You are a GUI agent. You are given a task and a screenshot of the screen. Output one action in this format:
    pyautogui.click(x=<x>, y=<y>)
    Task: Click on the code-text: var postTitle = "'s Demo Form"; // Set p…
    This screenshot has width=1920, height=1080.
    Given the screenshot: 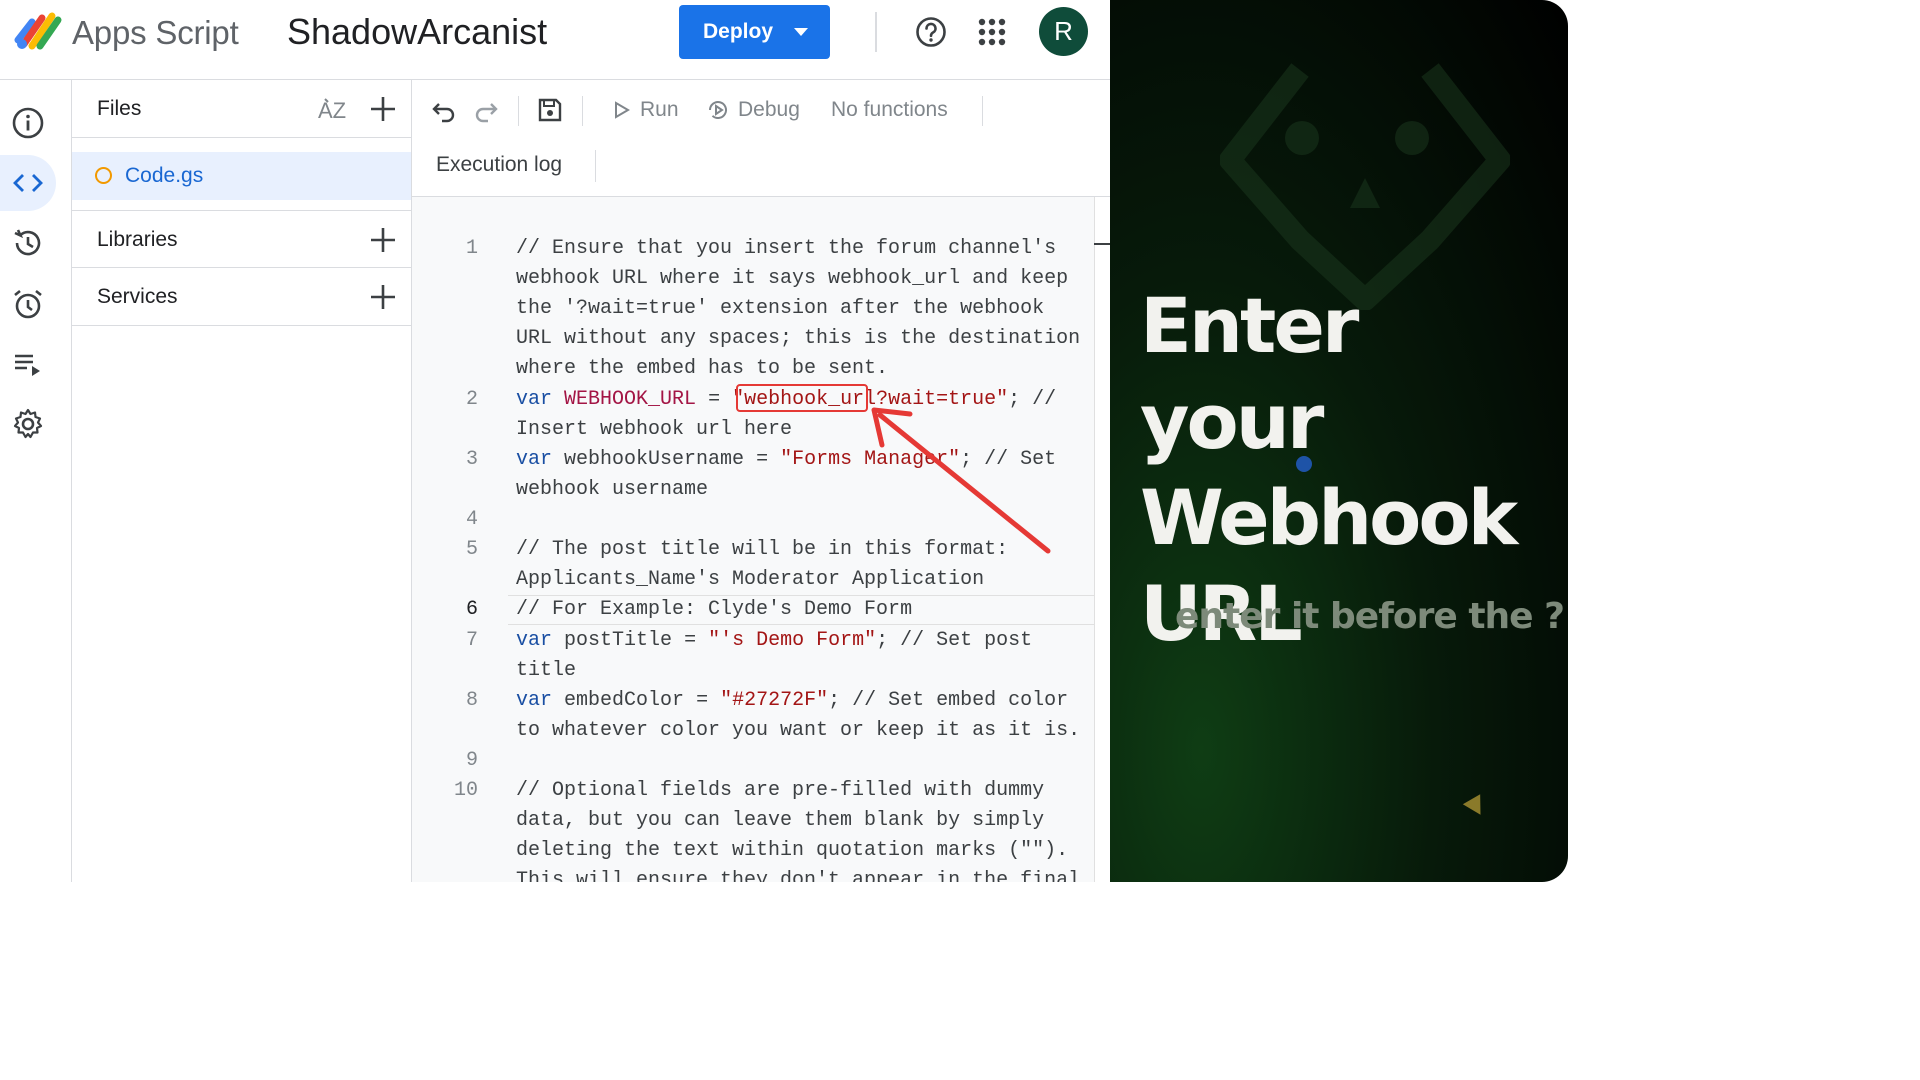 What is the action you would take?
    pyautogui.click(x=774, y=640)
    